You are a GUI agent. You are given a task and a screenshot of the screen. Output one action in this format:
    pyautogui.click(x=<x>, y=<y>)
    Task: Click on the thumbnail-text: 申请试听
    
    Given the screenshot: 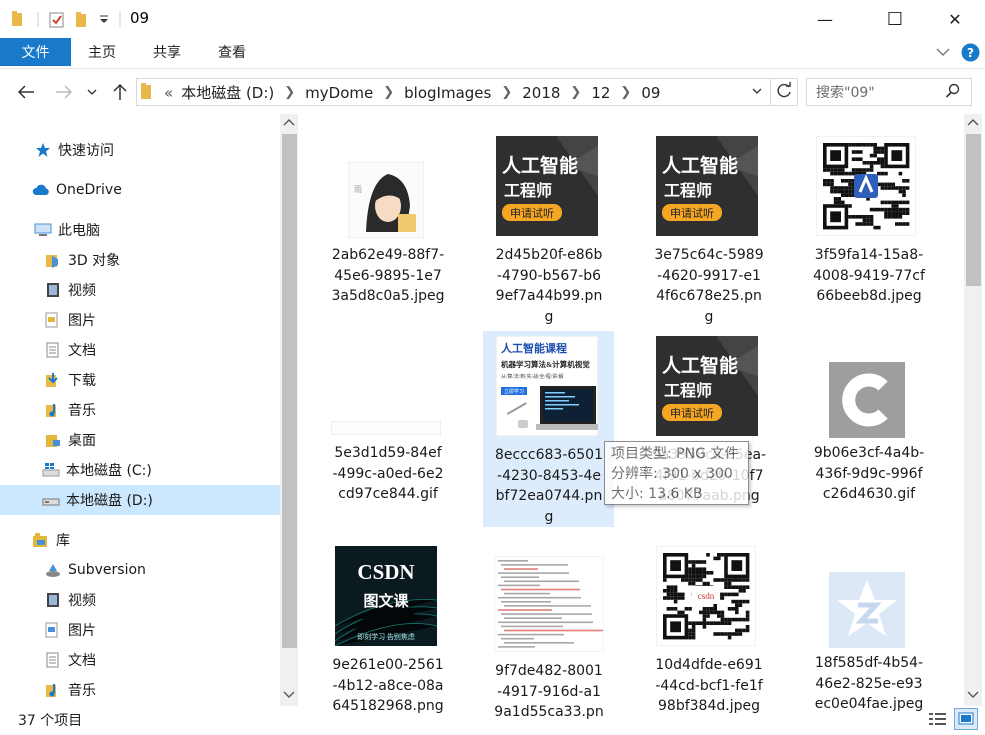 What is the action you would take?
    pyautogui.click(x=692, y=413)
    